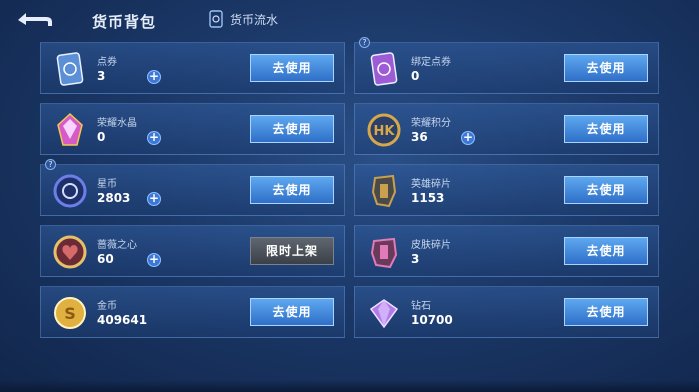 The image size is (699, 392). What do you see at coordinates (506, 312) in the screenshot?
I see `currency-card-diamond: 钻石 10700 去使用` at bounding box center [506, 312].